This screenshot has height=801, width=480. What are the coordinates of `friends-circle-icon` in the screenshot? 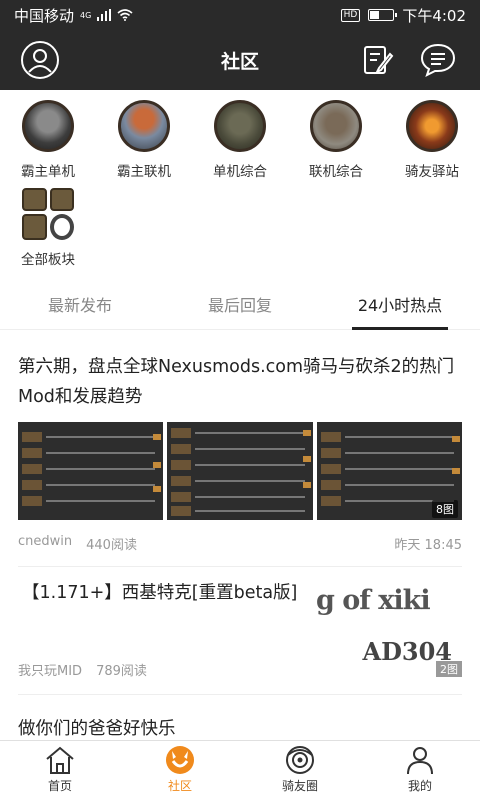 It's located at (300, 760).